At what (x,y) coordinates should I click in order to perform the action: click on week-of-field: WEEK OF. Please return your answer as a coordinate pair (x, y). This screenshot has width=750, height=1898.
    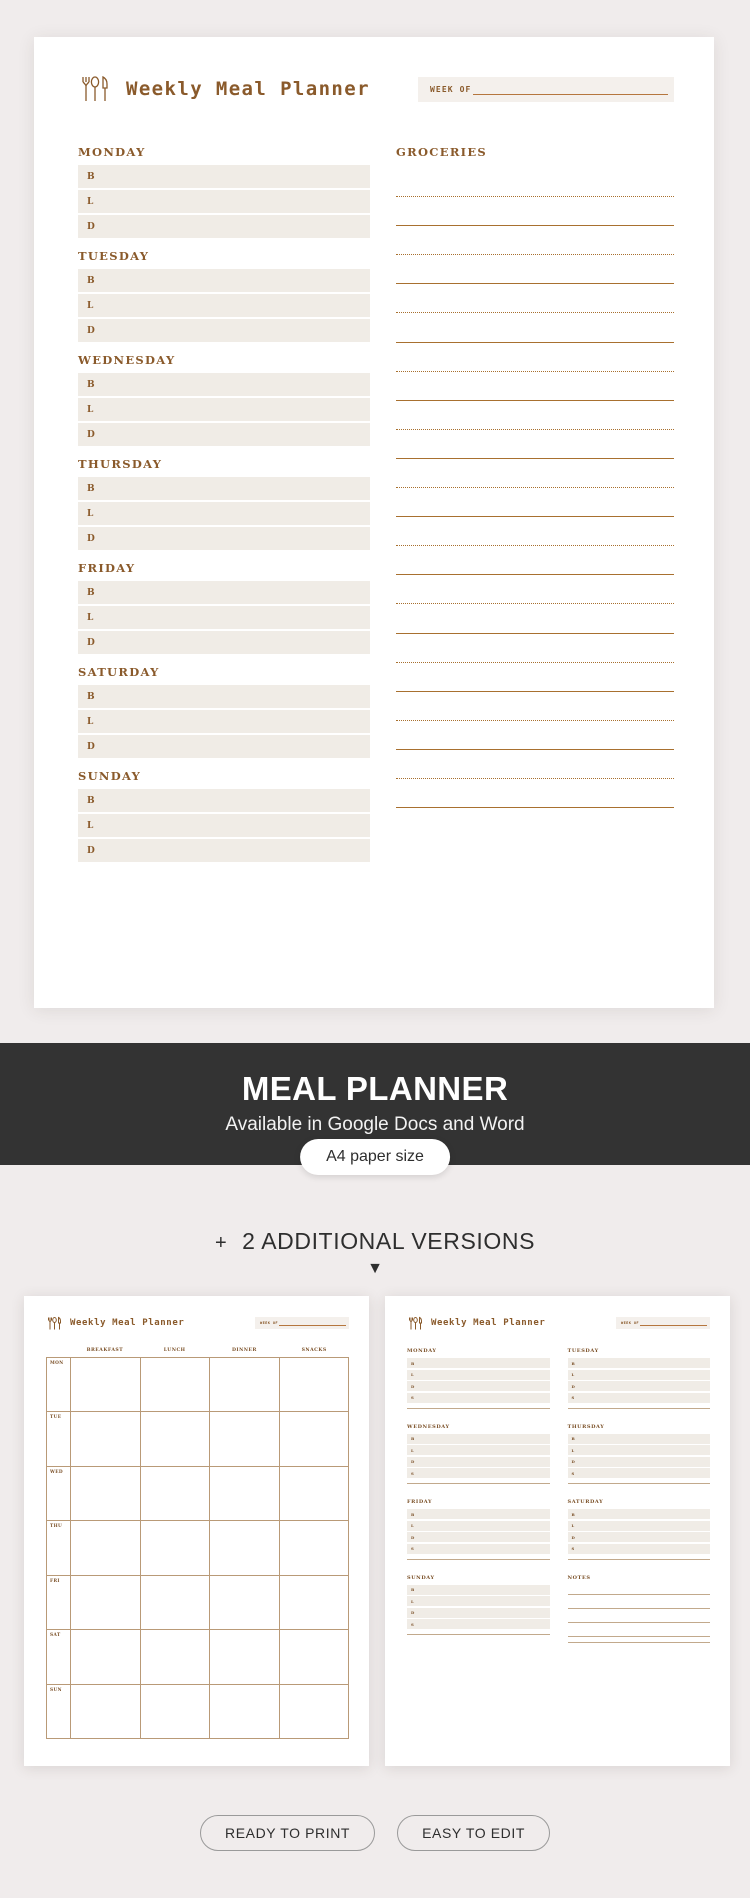
    Looking at the image, I should click on (546, 89).